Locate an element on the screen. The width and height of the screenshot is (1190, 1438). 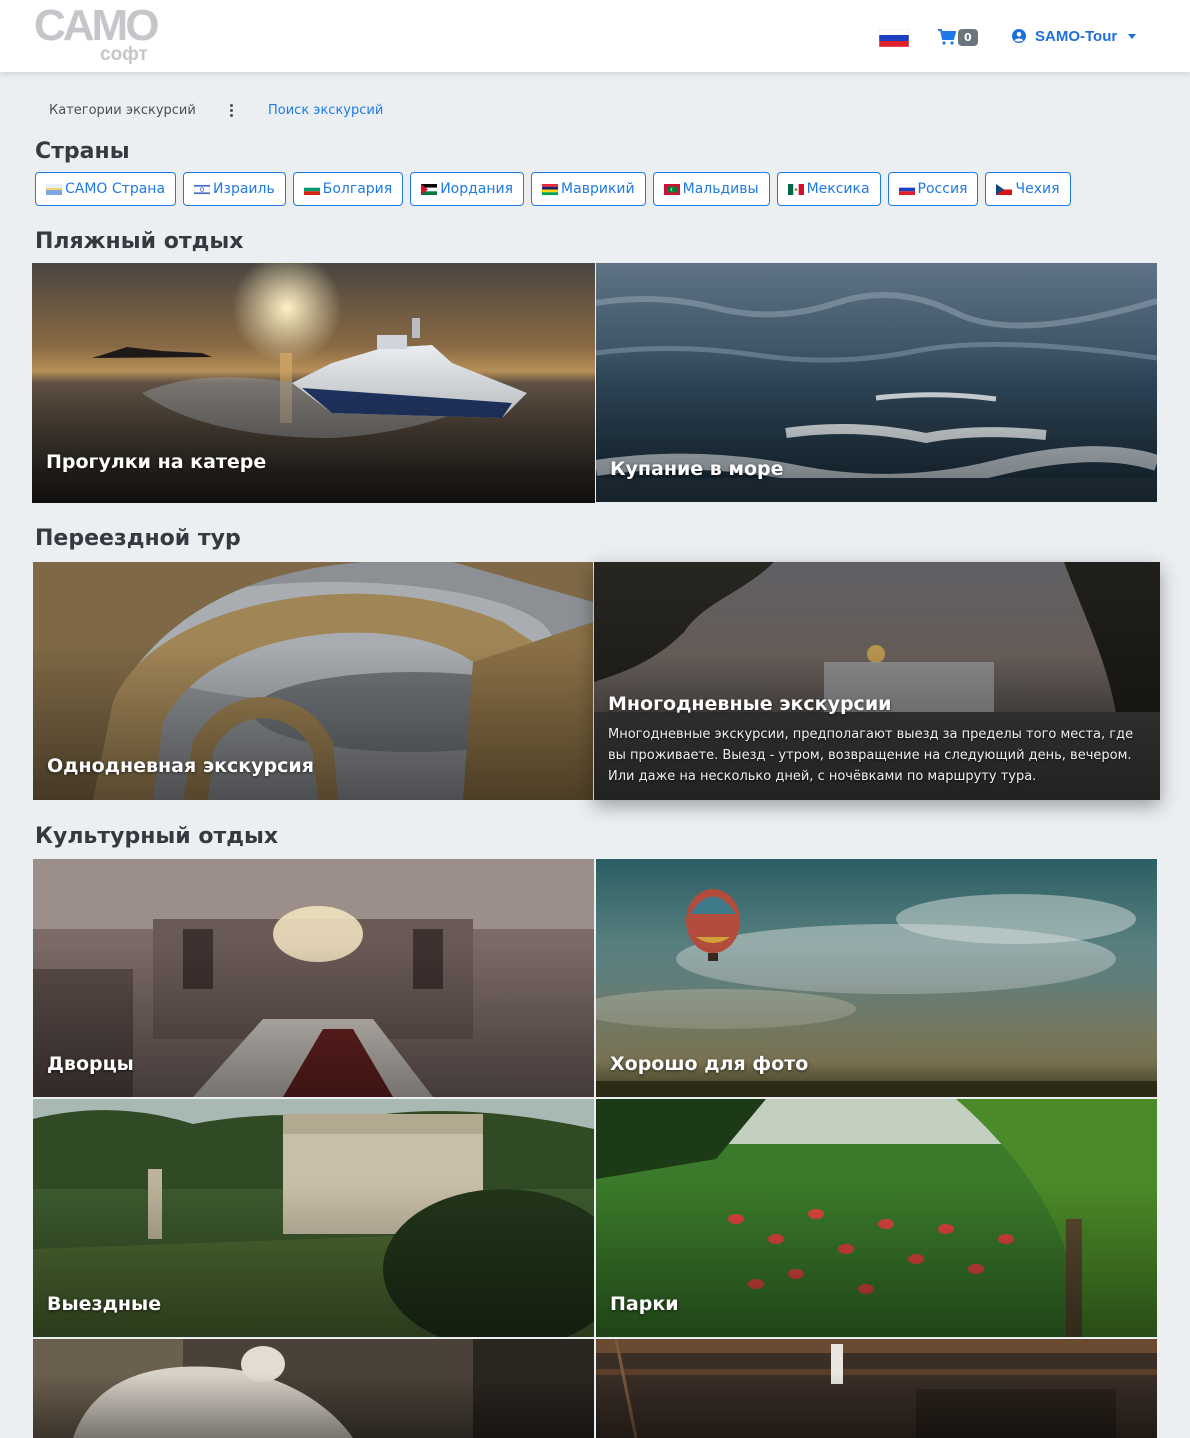
chevron-down-icon is located at coordinates (1132, 36).